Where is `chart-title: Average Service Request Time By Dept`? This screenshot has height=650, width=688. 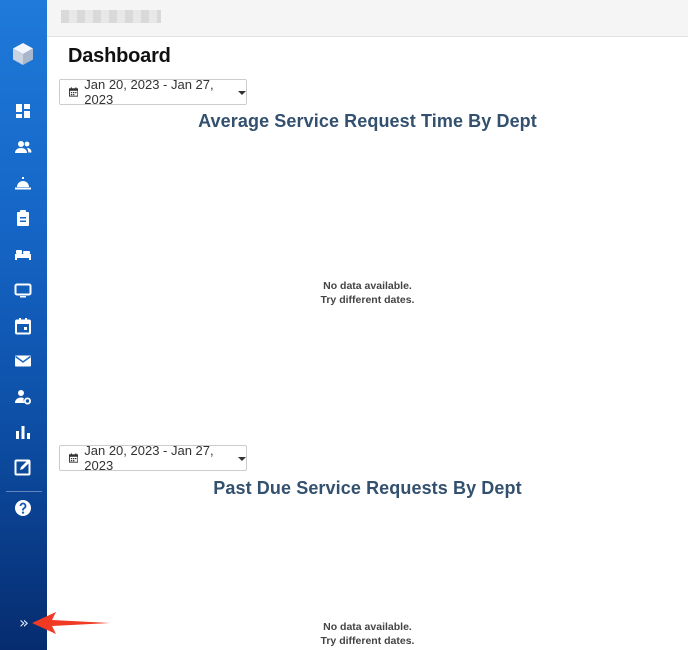
chart-title: Average Service Request Time By Dept is located at coordinates (367, 121).